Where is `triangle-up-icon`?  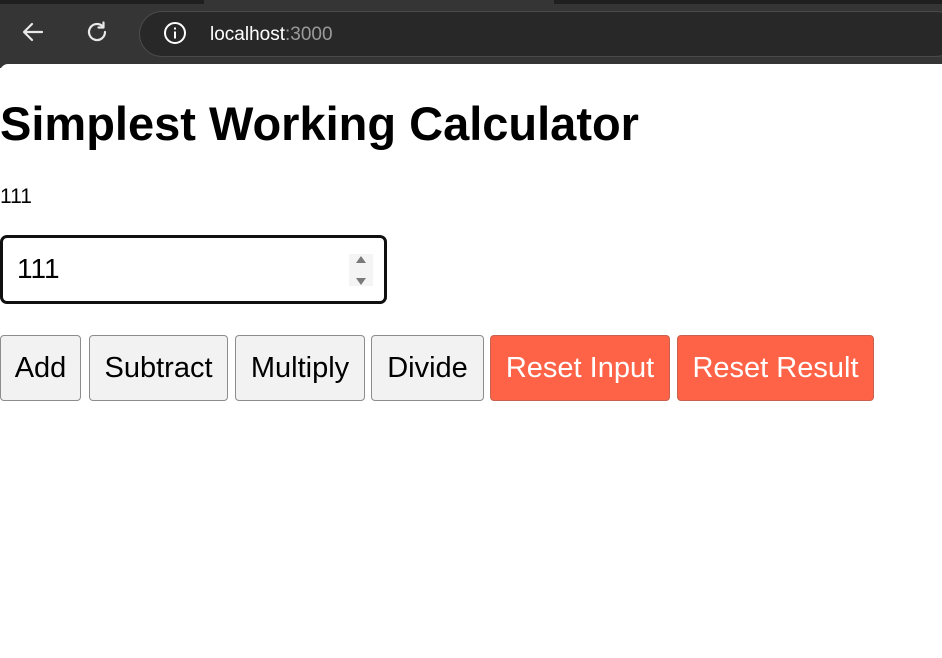
triangle-up-icon is located at coordinates (361, 259).